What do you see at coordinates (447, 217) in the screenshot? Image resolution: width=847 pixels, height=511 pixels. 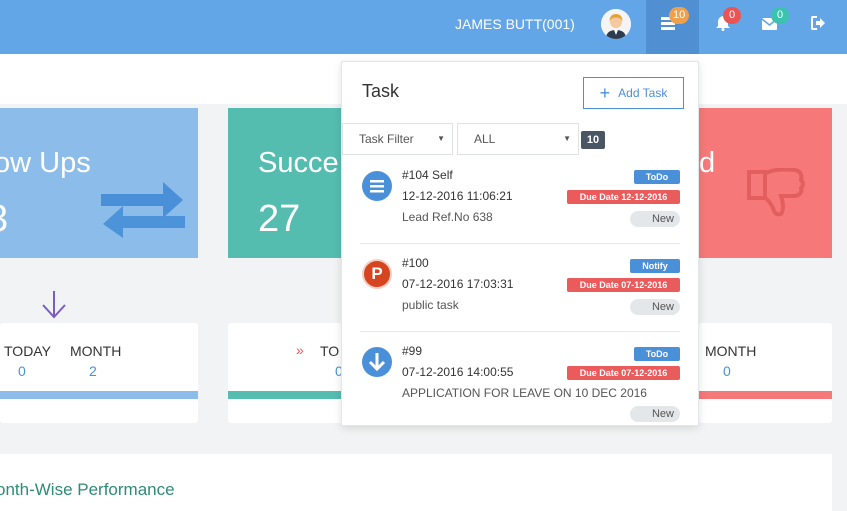 I see `task-description: Lead Ref.No 638` at bounding box center [447, 217].